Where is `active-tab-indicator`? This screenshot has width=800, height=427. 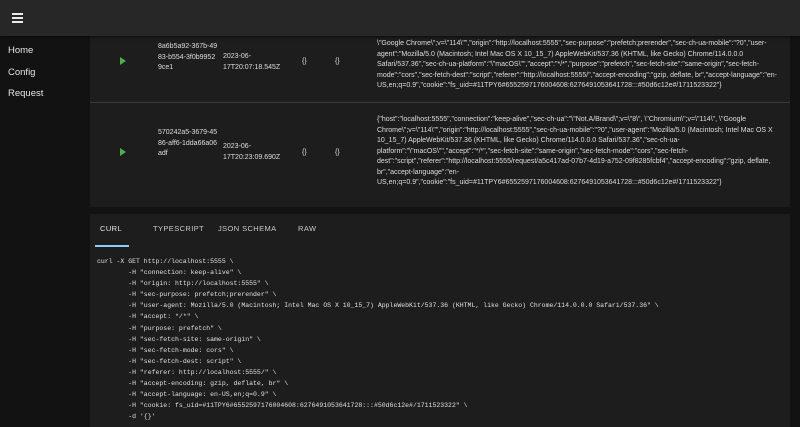
active-tab-indicator is located at coordinates (112, 246).